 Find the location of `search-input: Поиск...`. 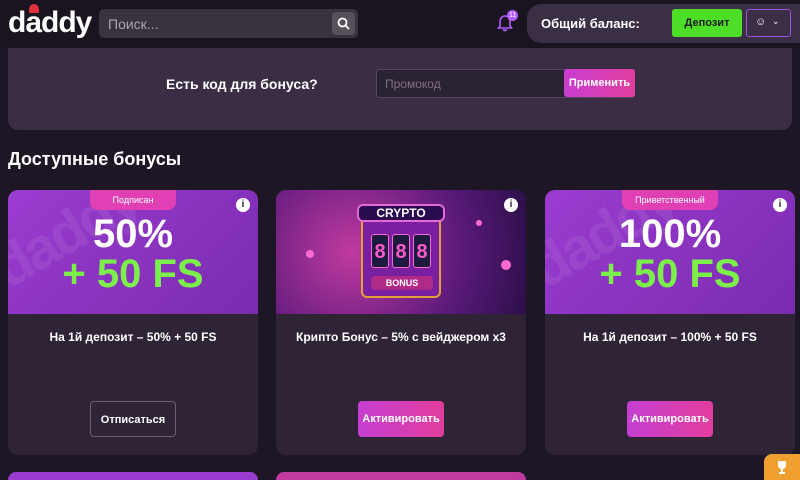

search-input: Поиск... is located at coordinates (133, 24).